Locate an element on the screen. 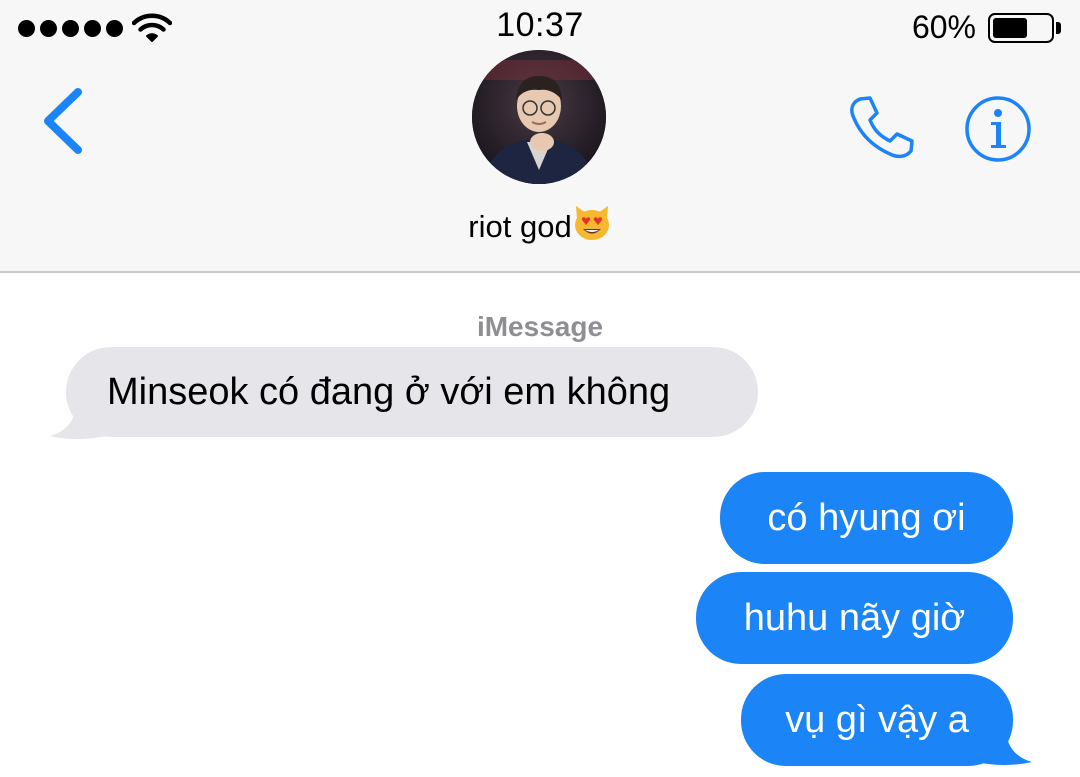 This screenshot has width=1080, height=777. back-chevron-icon is located at coordinates (63, 121).